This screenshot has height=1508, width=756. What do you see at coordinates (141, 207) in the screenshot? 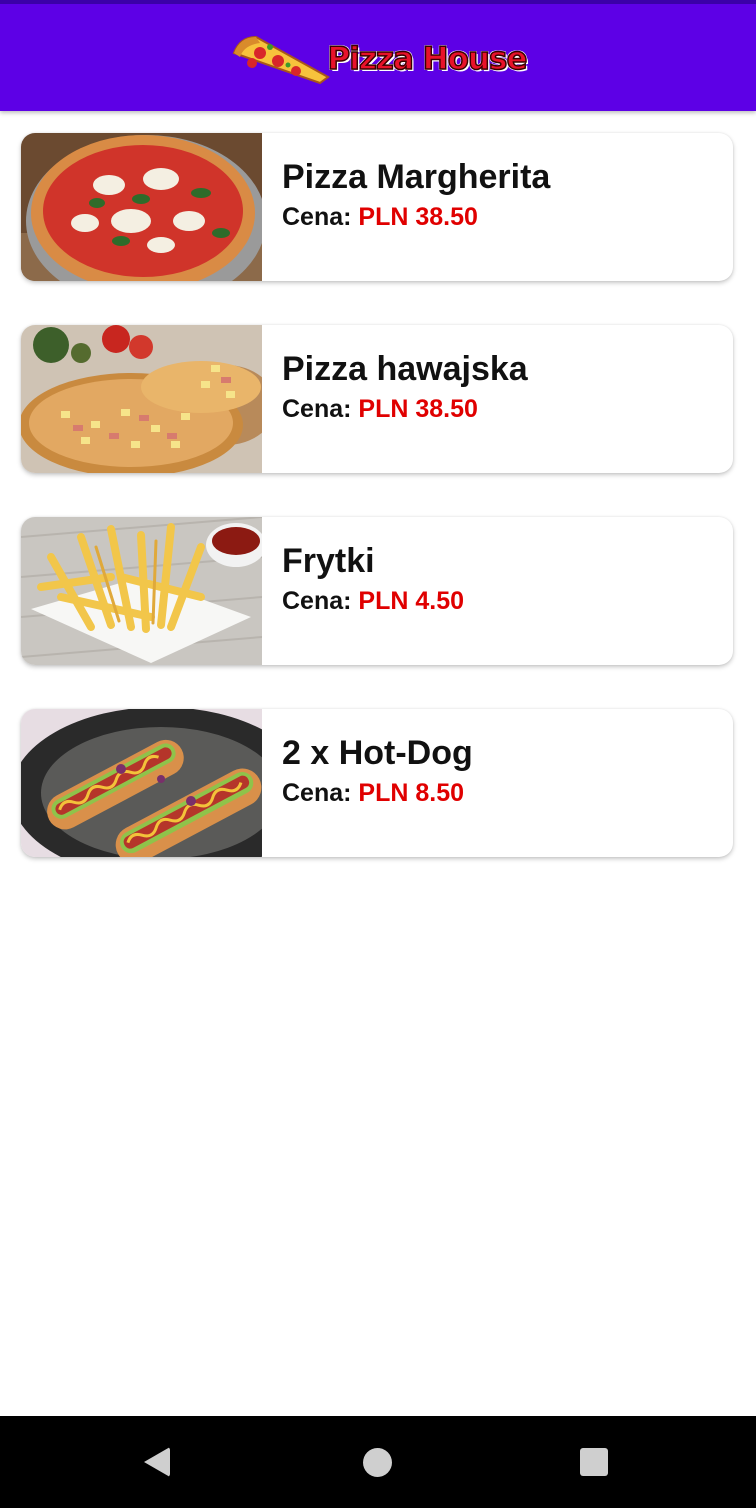
I see `pizza-margherita-photo` at bounding box center [141, 207].